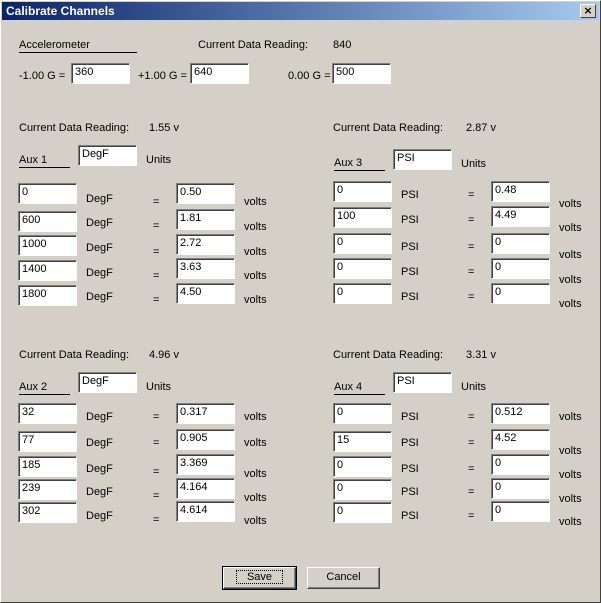  Describe the element at coordinates (474, 164) in the screenshot. I see `aux3-units-label: Units` at that location.